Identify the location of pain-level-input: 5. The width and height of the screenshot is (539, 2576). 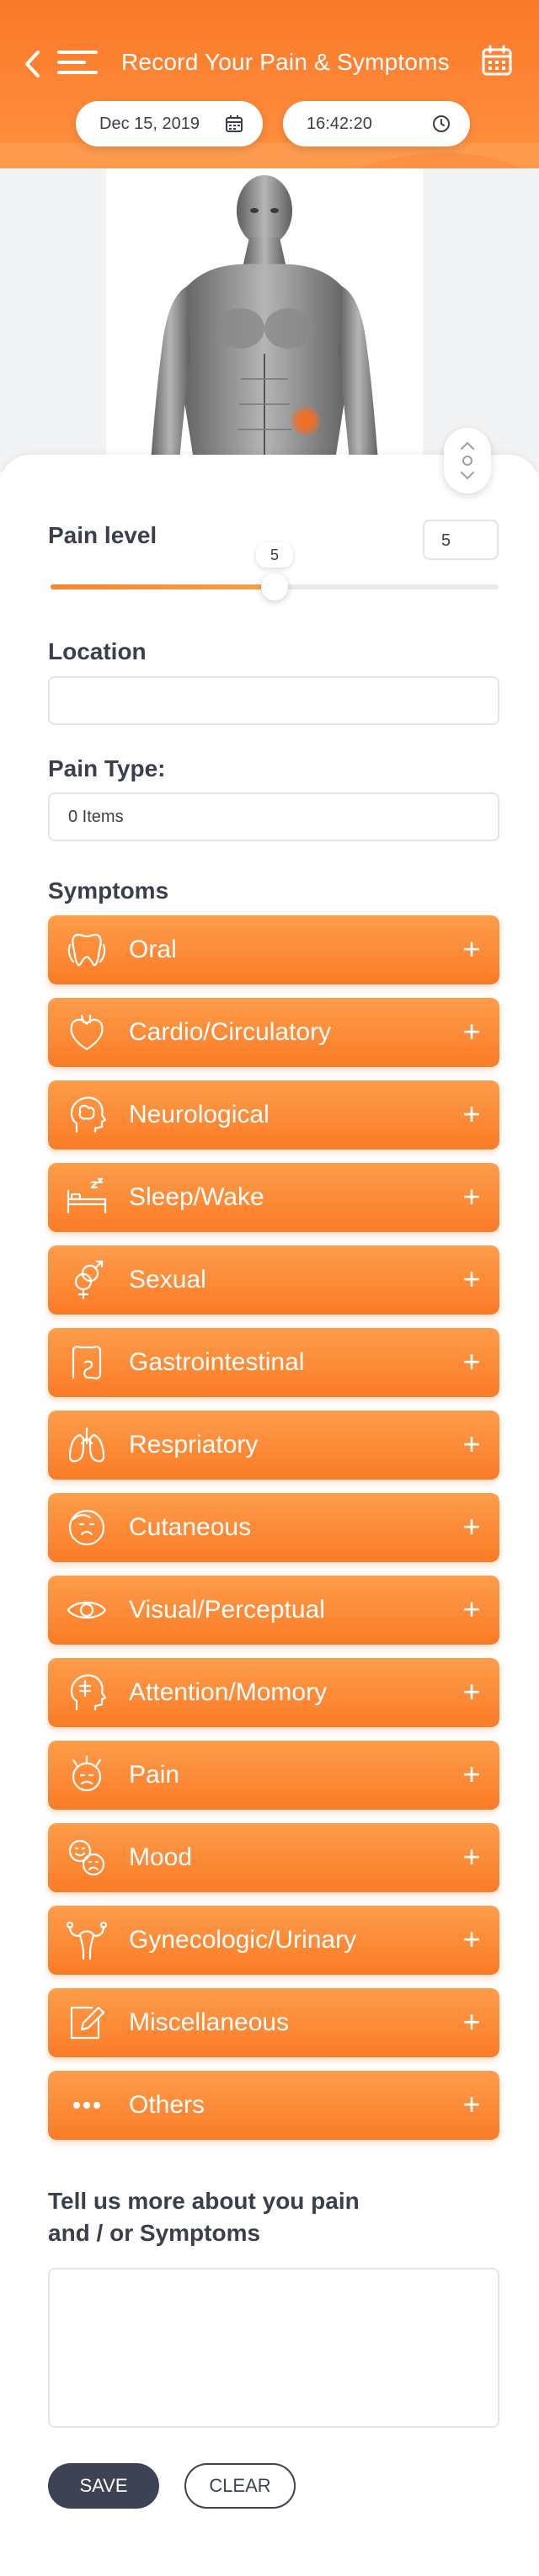
(461, 540).